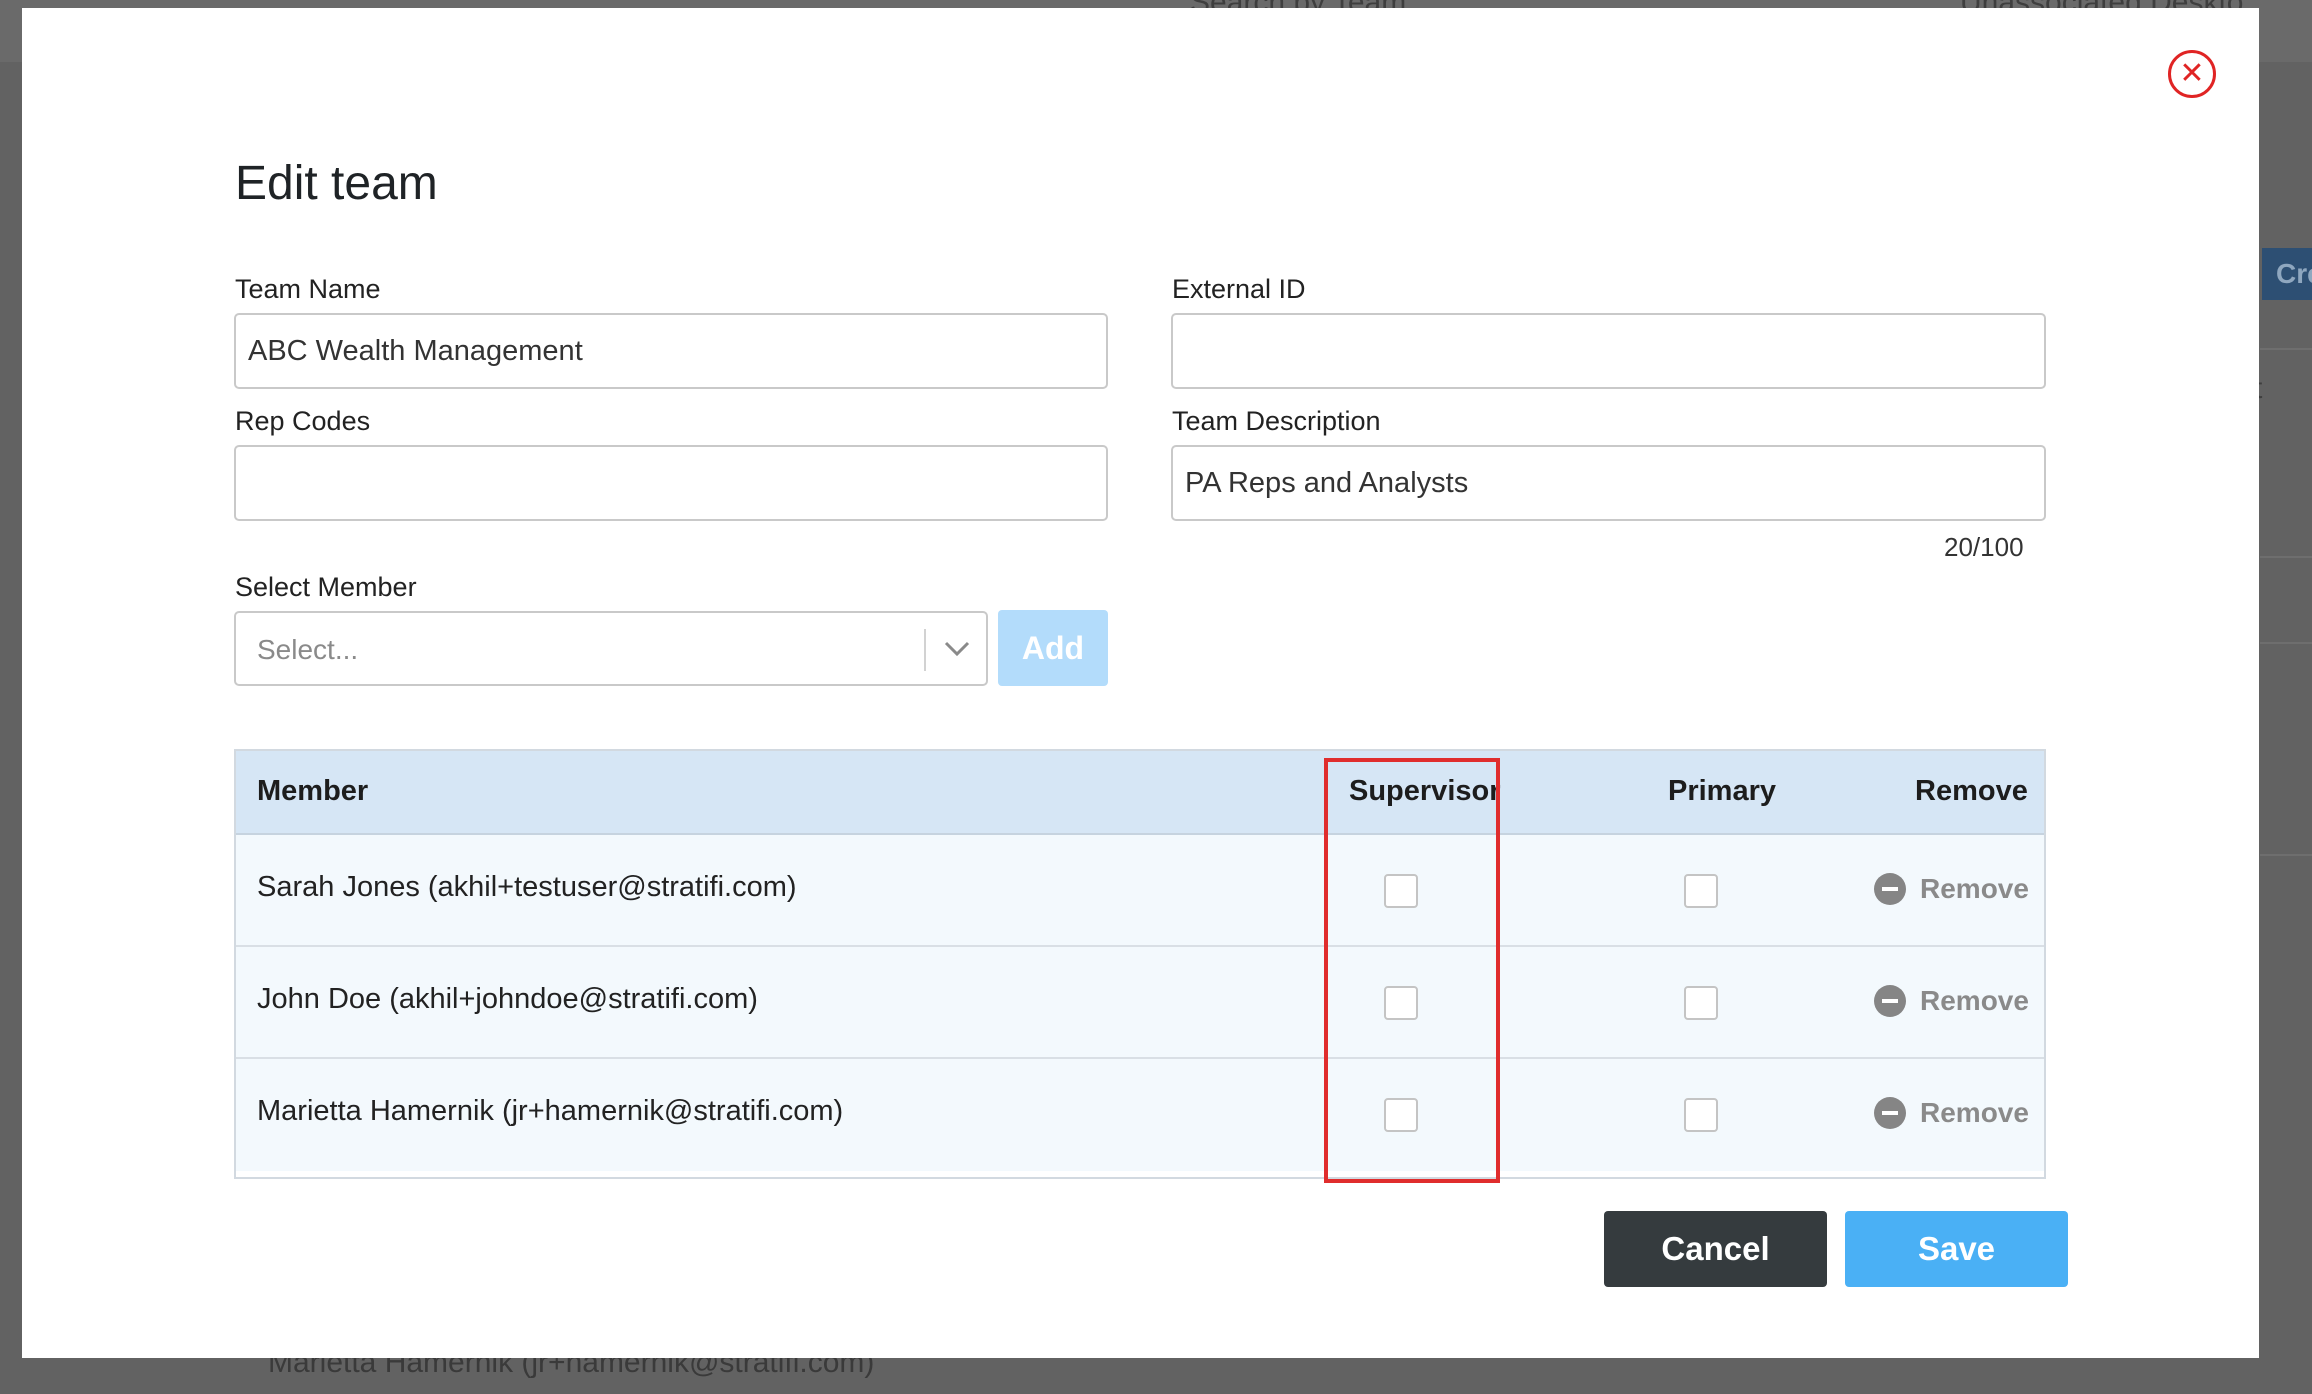  I want to click on table-header: Member Supervisor Primary Remove, so click(1140, 793).